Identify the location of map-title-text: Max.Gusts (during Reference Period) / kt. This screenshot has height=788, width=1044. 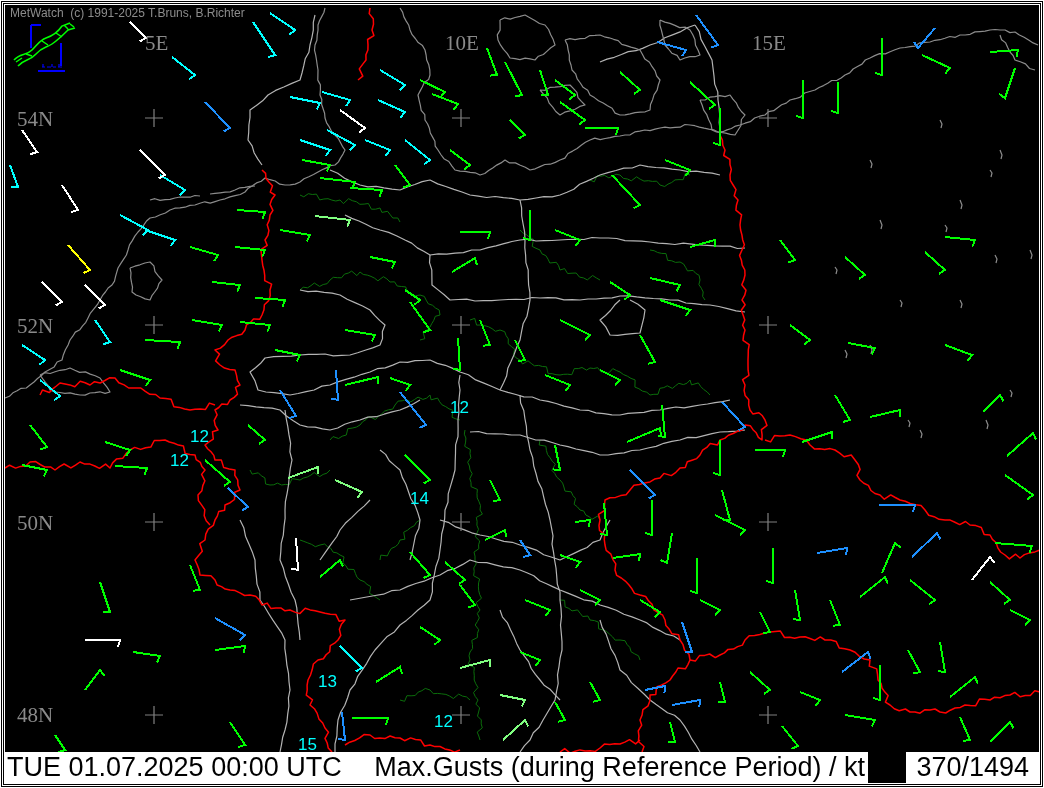
(619, 767).